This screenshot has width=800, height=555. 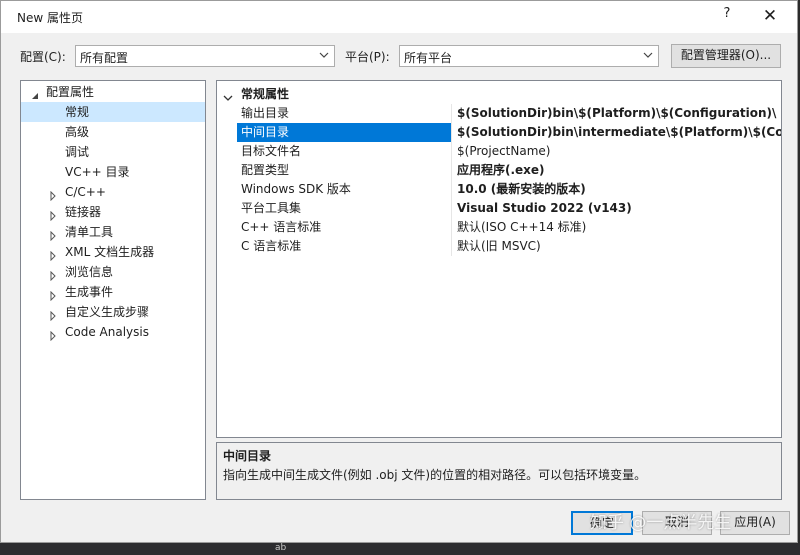 I want to click on tree-item-vc-directories: VC++ 目录, so click(x=113, y=172).